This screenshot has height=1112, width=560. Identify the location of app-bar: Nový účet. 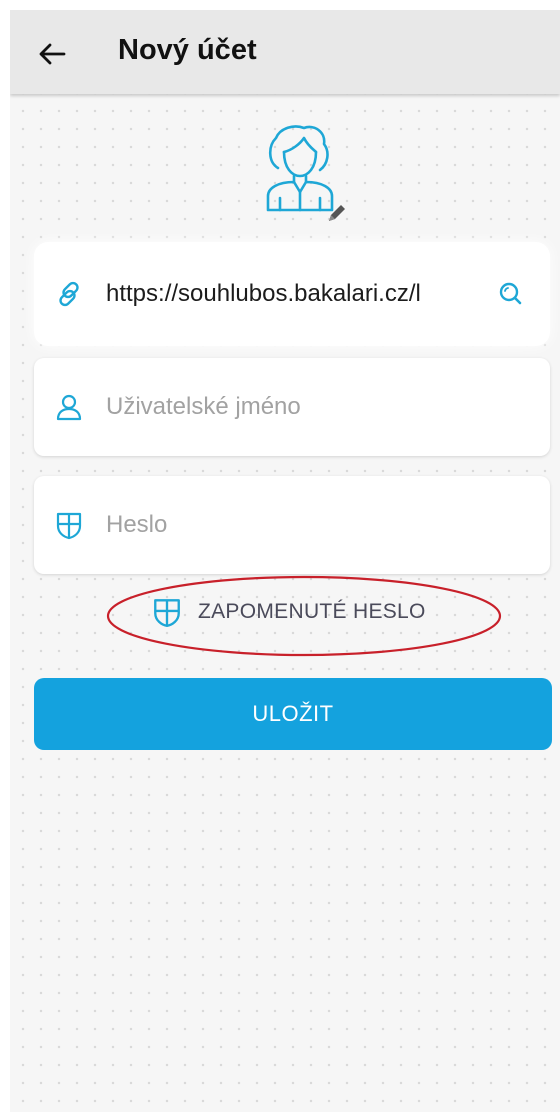
(285, 52).